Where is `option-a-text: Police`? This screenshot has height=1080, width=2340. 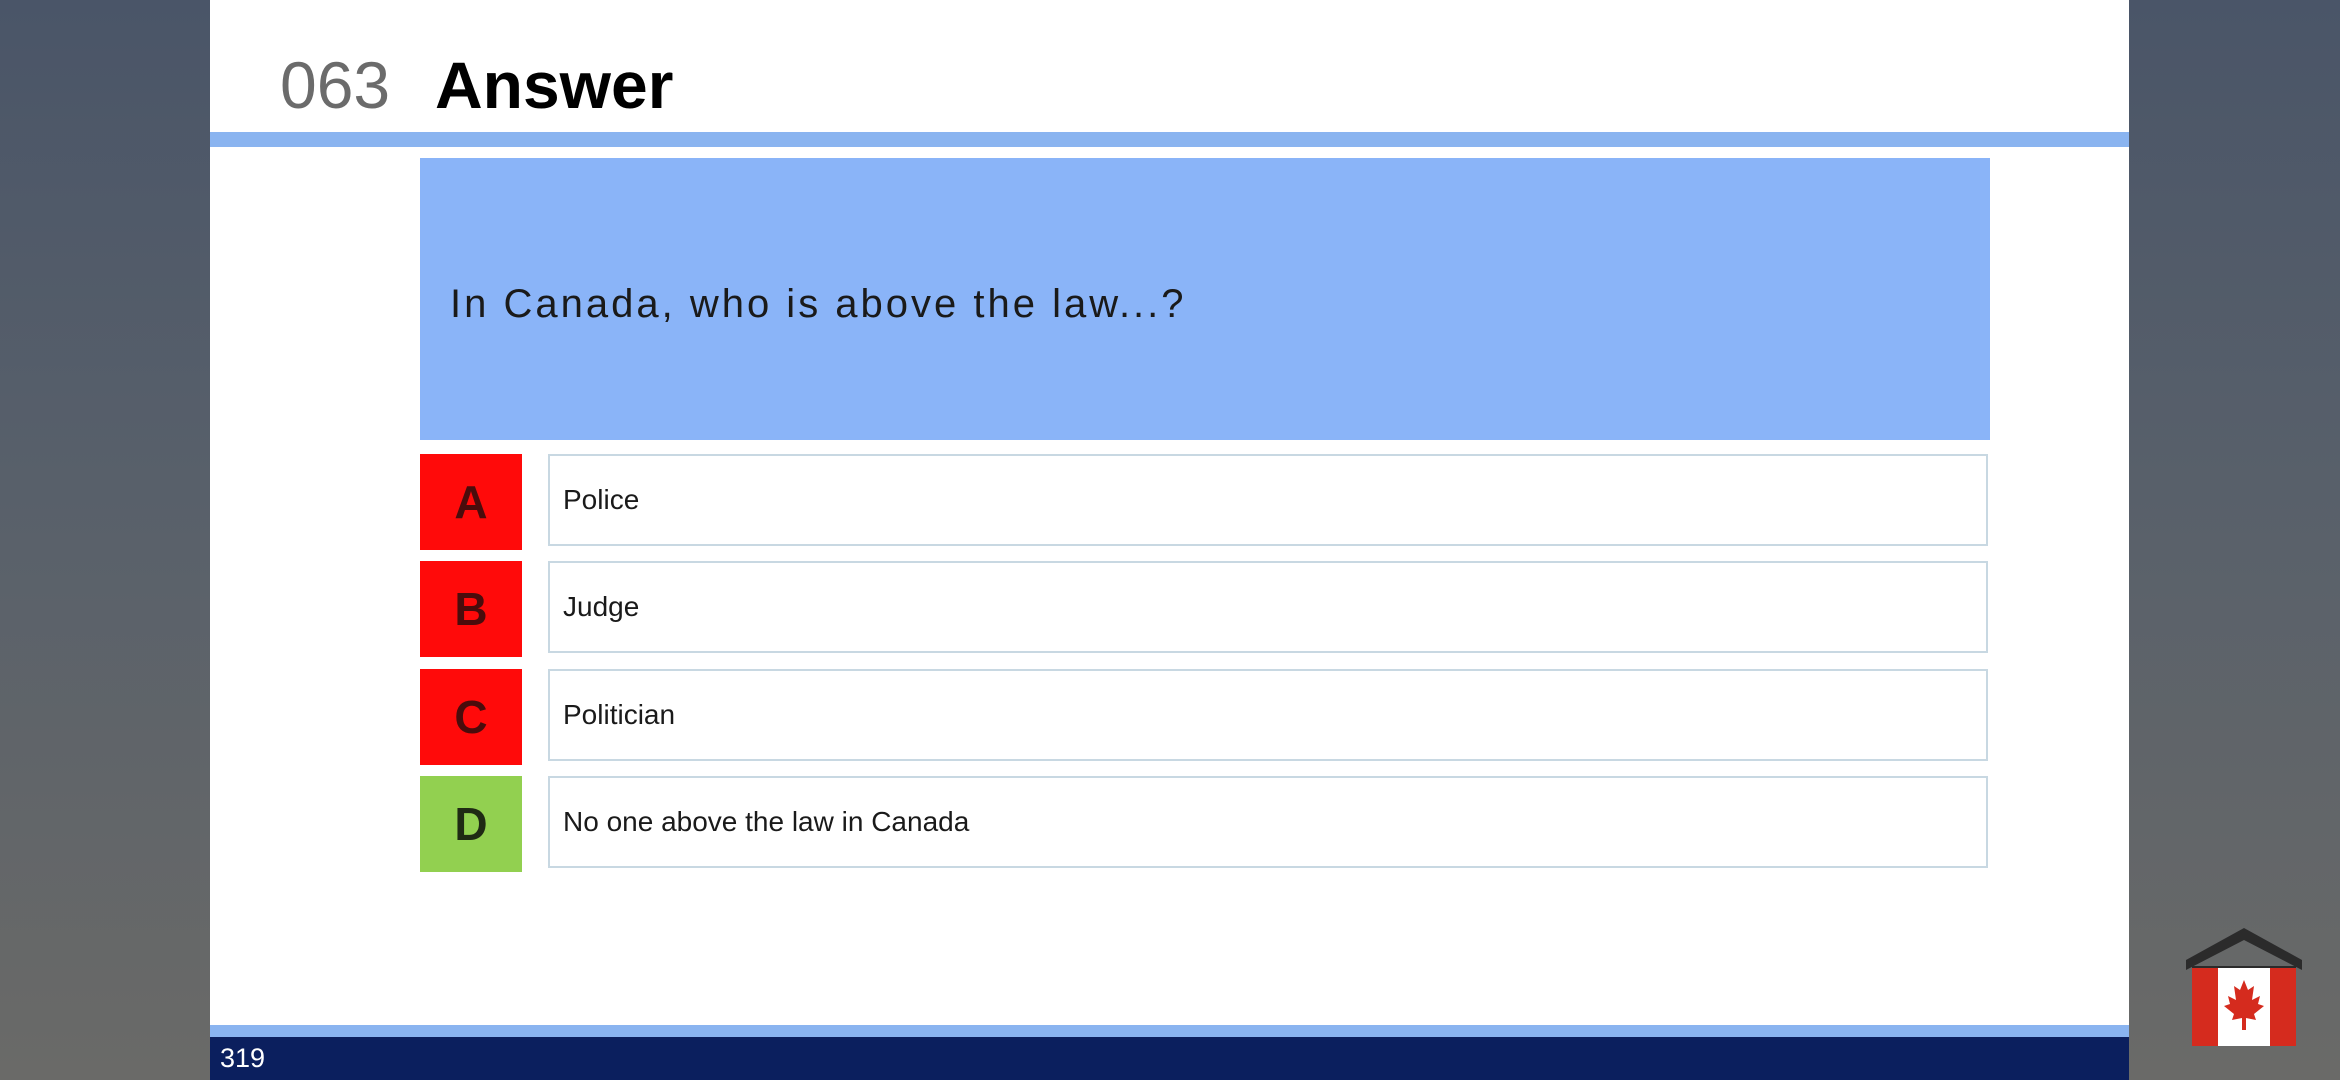
option-a-text: Police is located at coordinates (1268, 500).